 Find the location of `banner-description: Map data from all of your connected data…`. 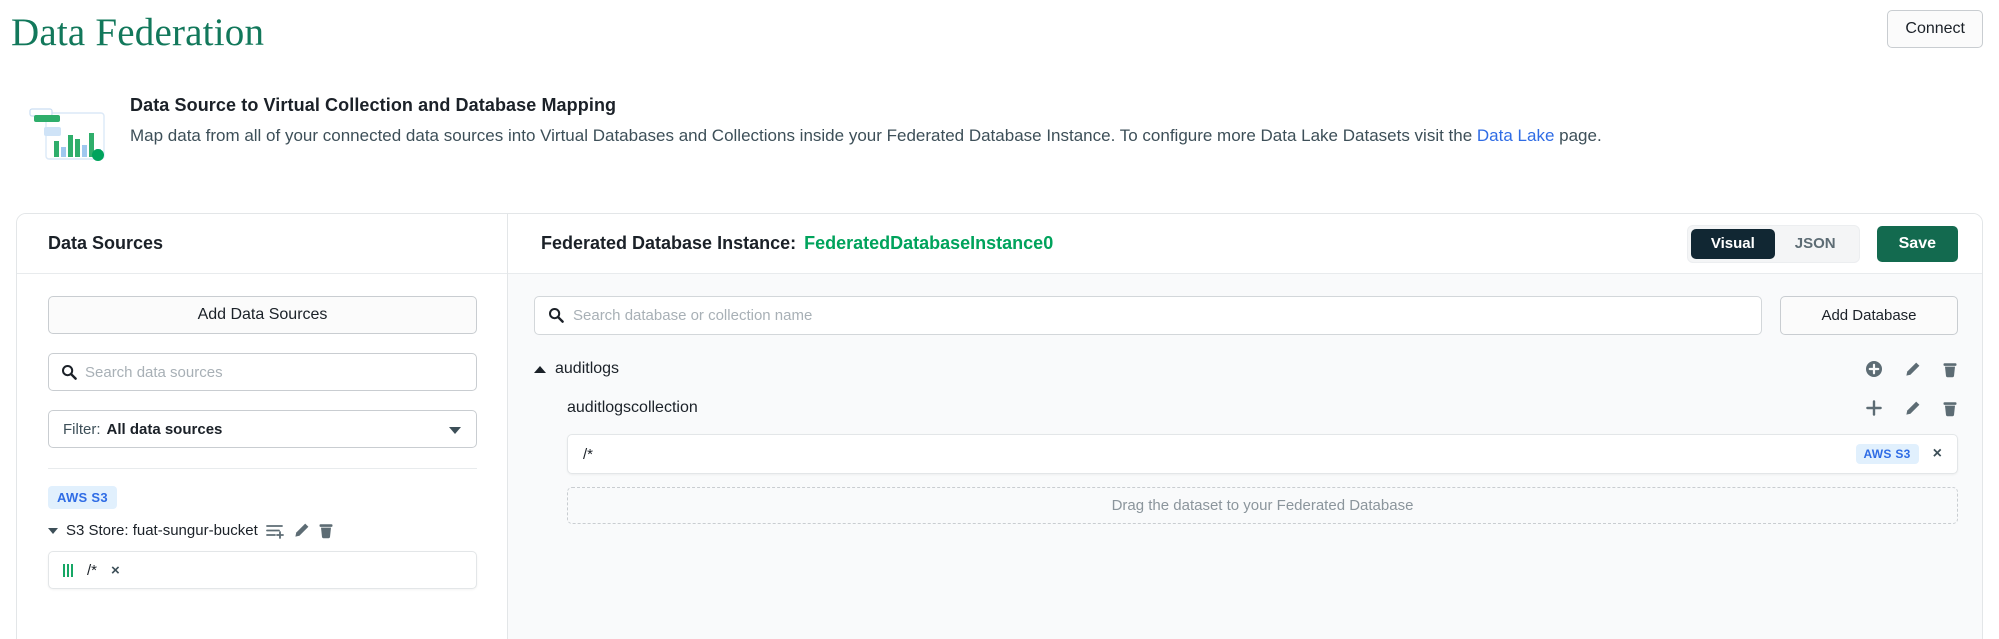

banner-description: Map data from all of your connected data… is located at coordinates (866, 136).